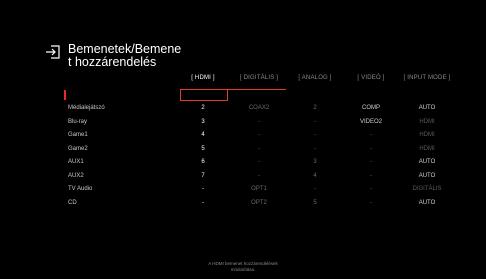 This screenshot has width=486, height=279. Describe the element at coordinates (78, 135) in the screenshot. I see `row-label: Game1` at that location.